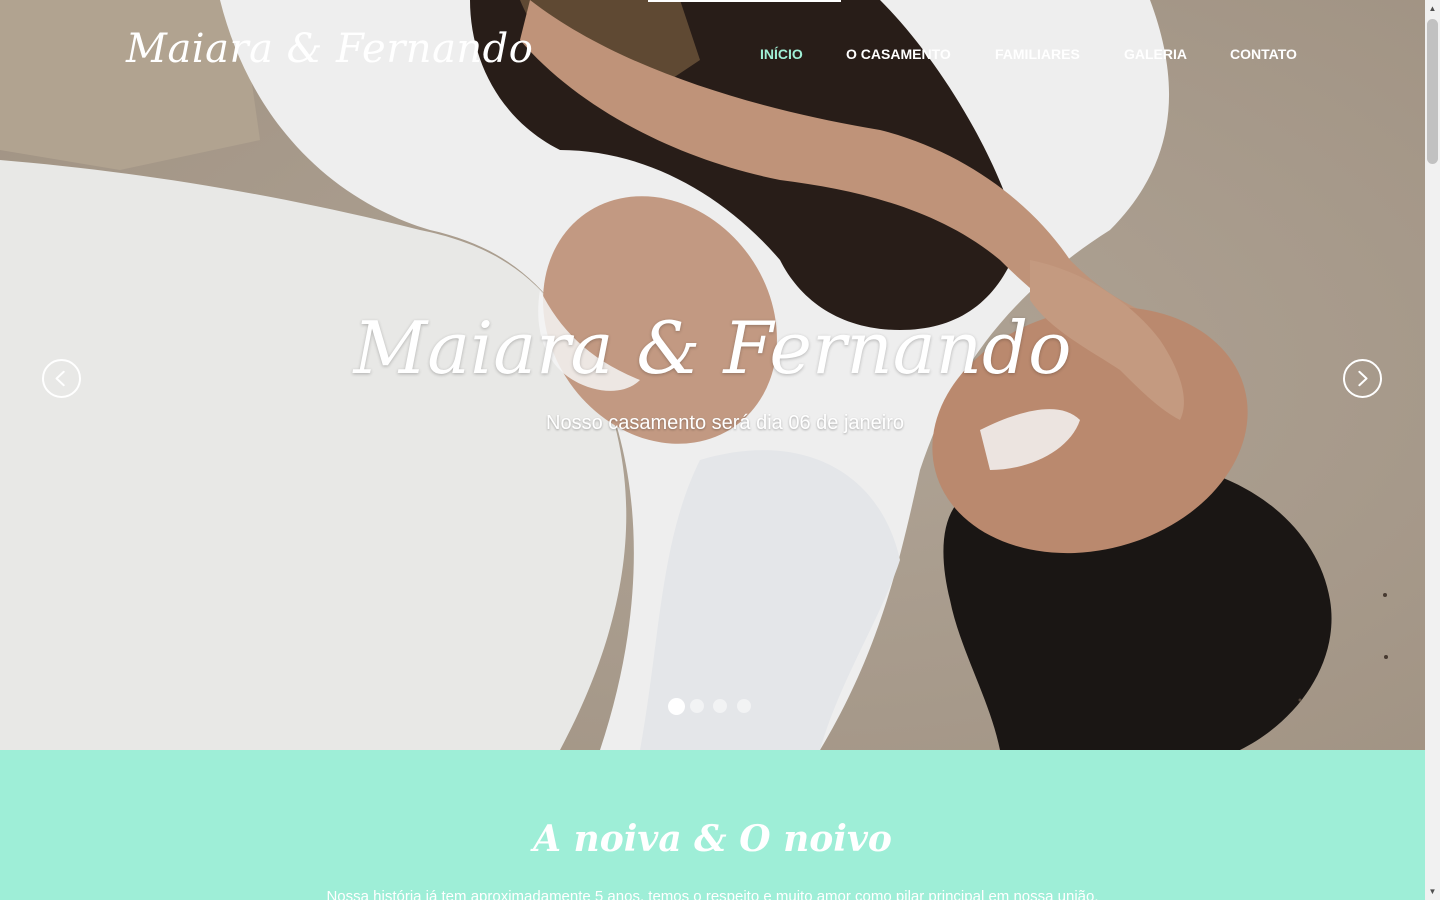 The image size is (1440, 900). Describe the element at coordinates (898, 54) in the screenshot. I see `nav-item-o-casamento: O CASAMENTO` at that location.